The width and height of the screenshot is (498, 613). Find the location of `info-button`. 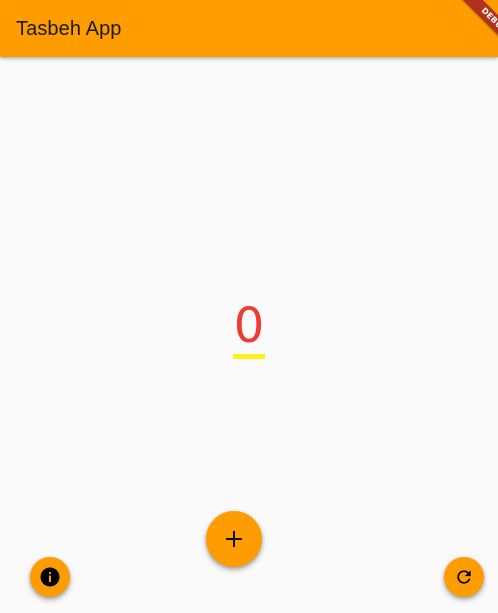

info-button is located at coordinates (50, 577).